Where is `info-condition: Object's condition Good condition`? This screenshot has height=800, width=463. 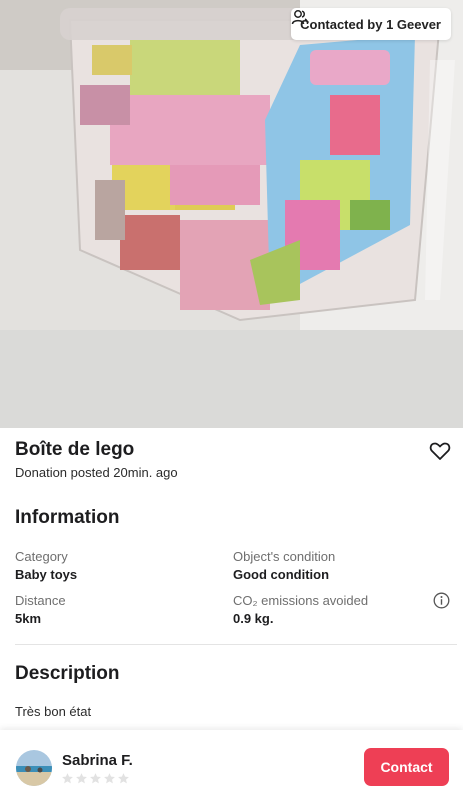 info-condition: Object's condition Good condition is located at coordinates (284, 566).